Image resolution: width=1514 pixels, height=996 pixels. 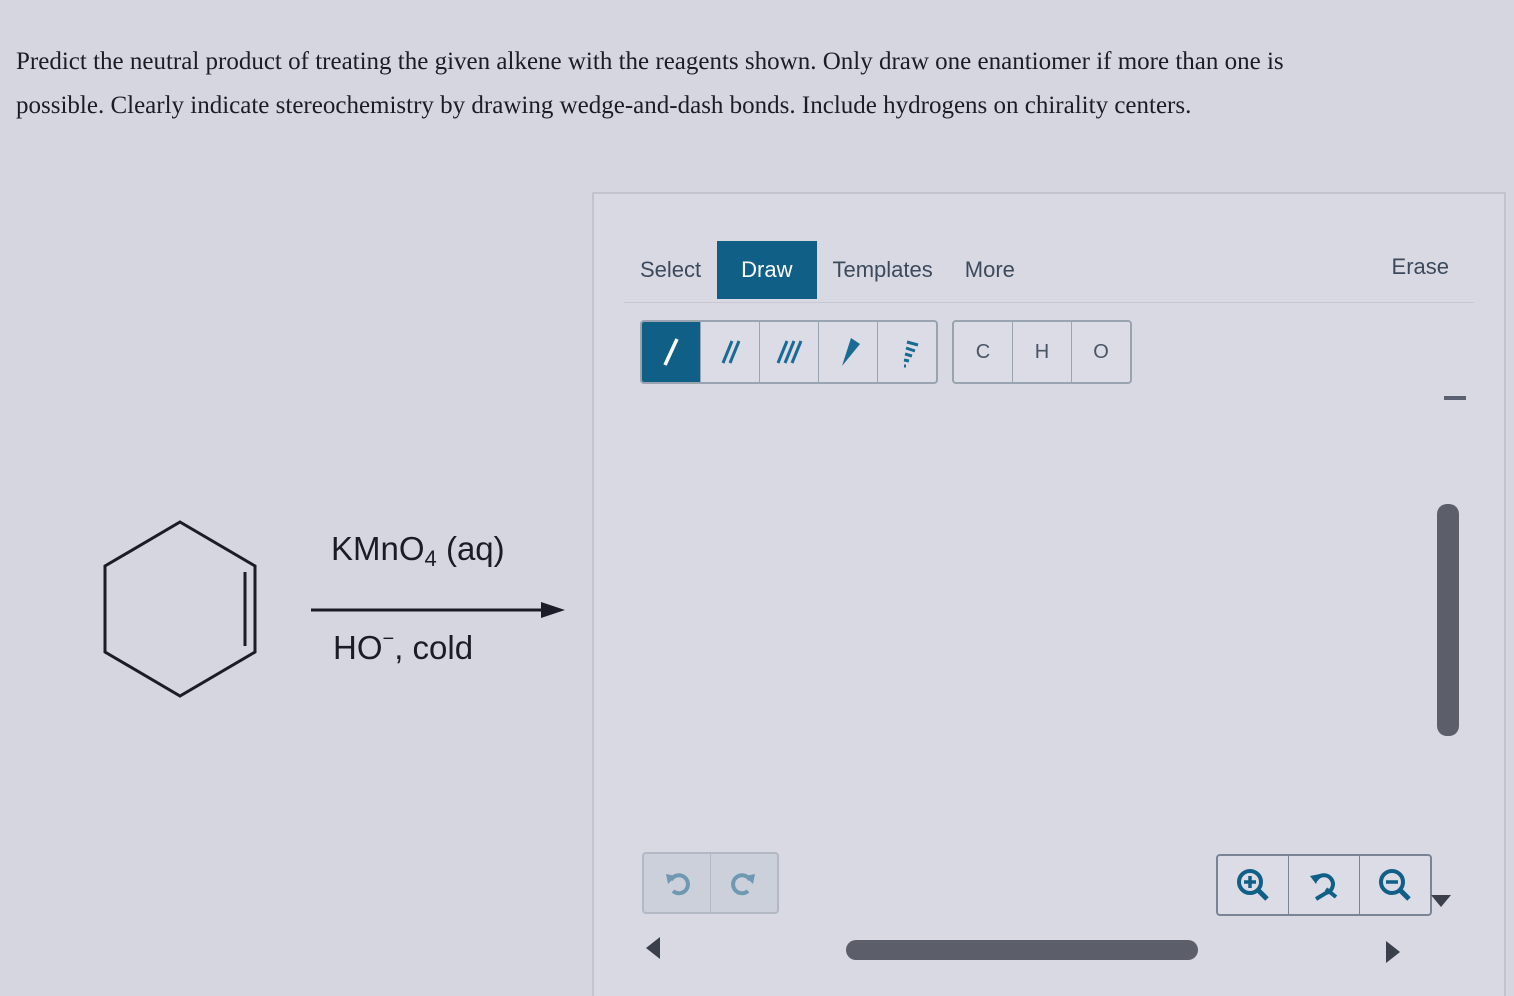 What do you see at coordinates (1393, 952) in the screenshot?
I see `scroll-right-arrow-icon` at bounding box center [1393, 952].